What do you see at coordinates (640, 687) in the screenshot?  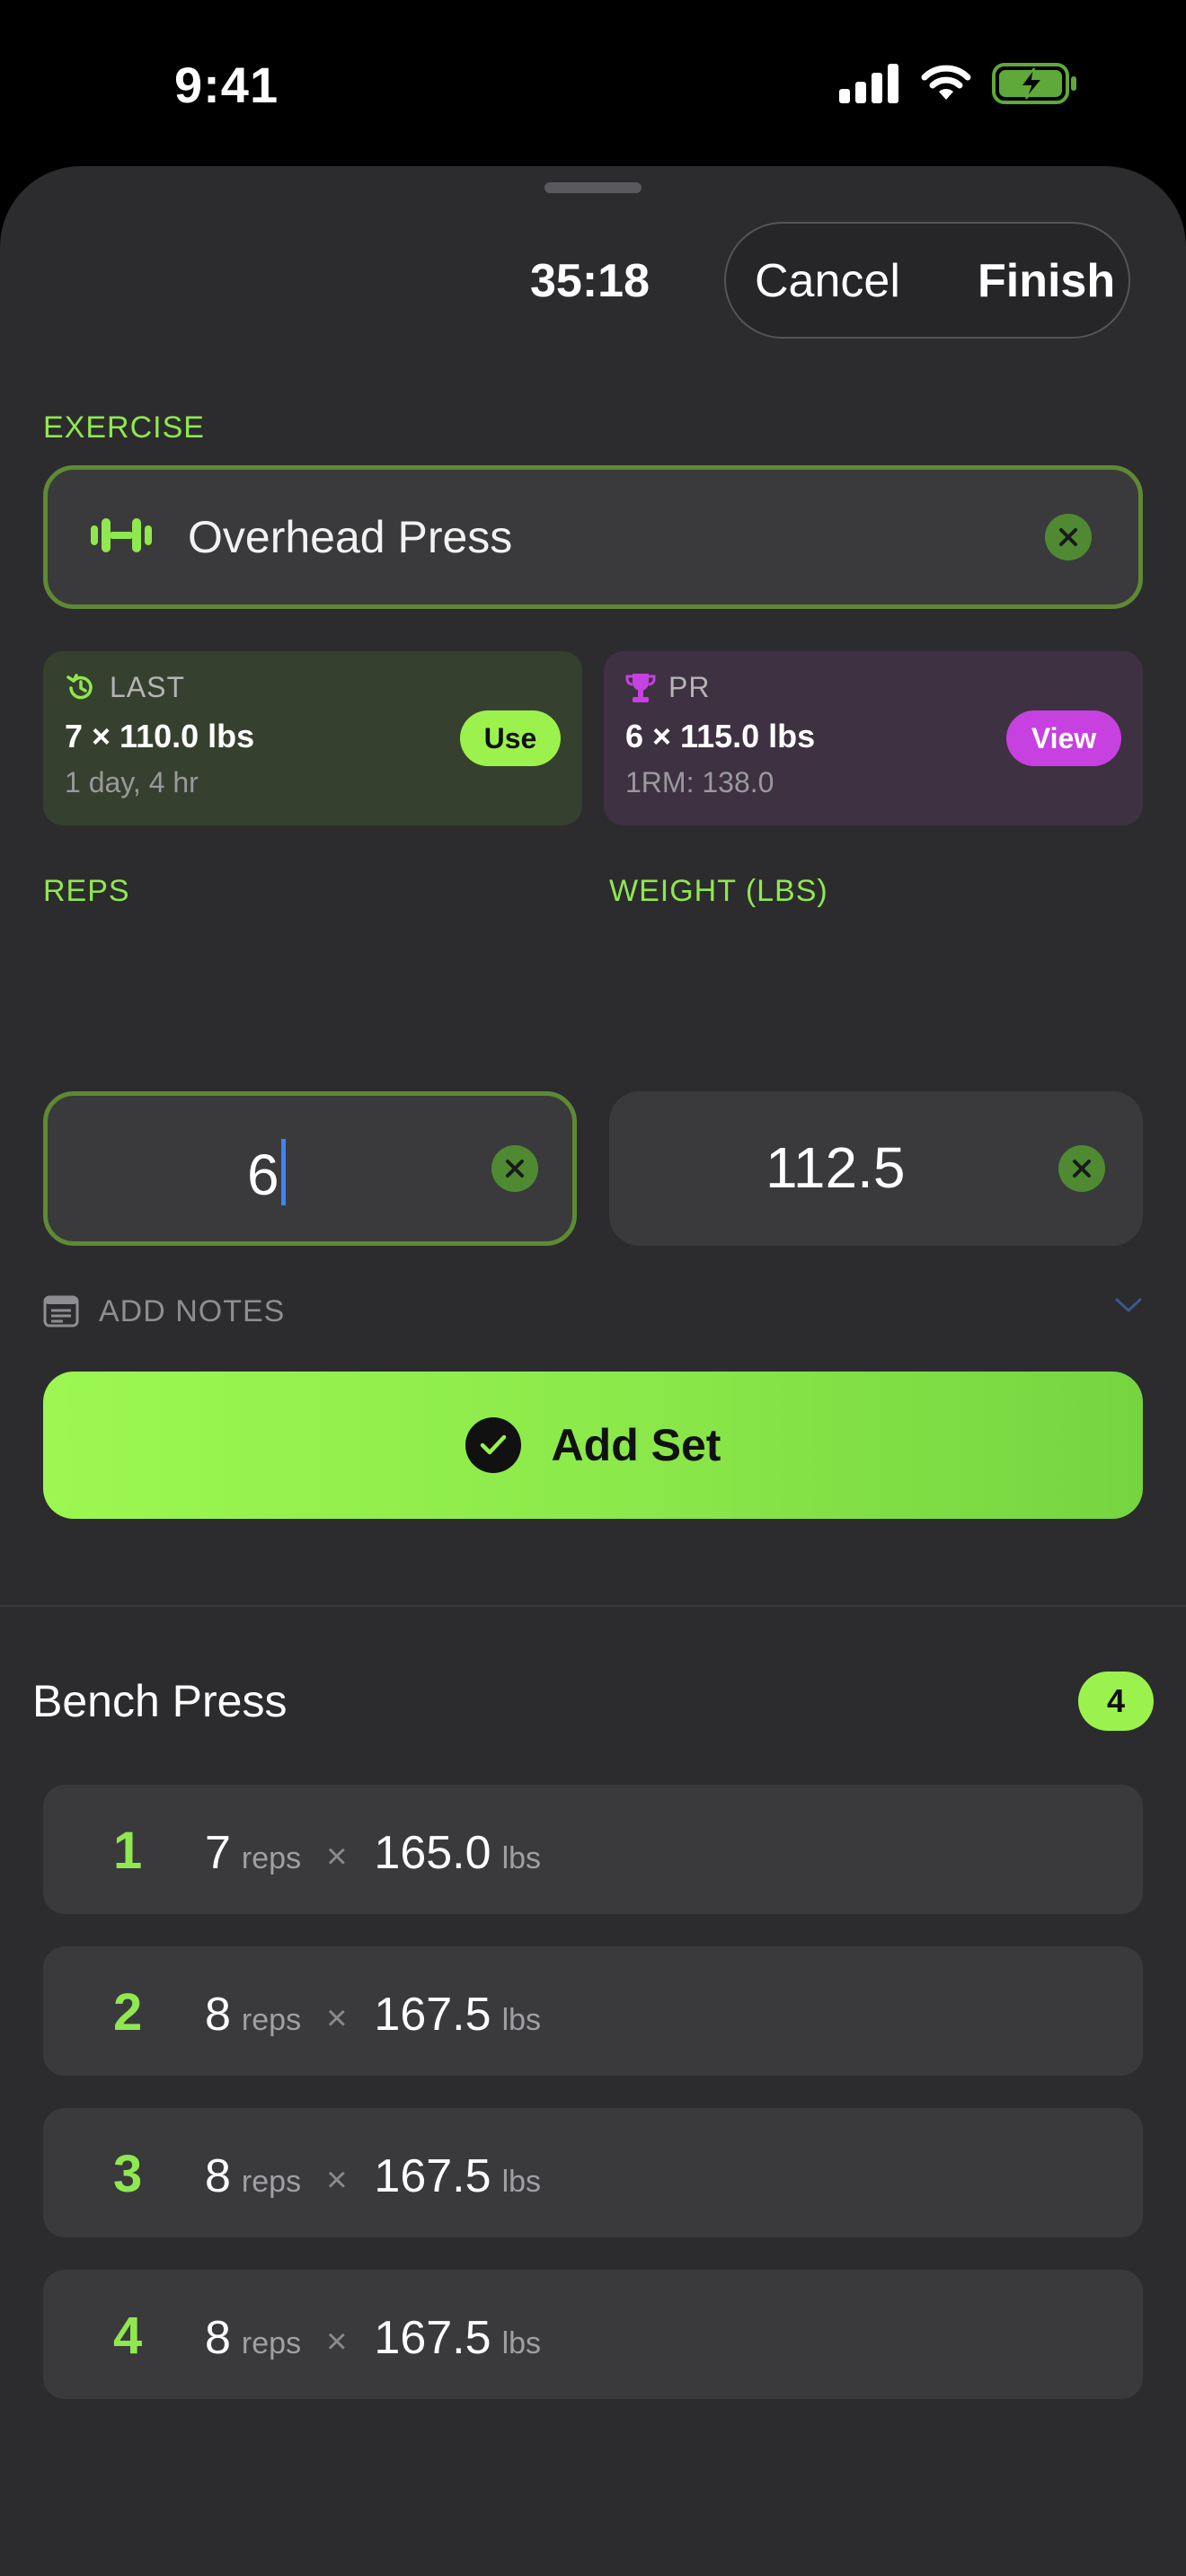 I see `trophy-icon` at bounding box center [640, 687].